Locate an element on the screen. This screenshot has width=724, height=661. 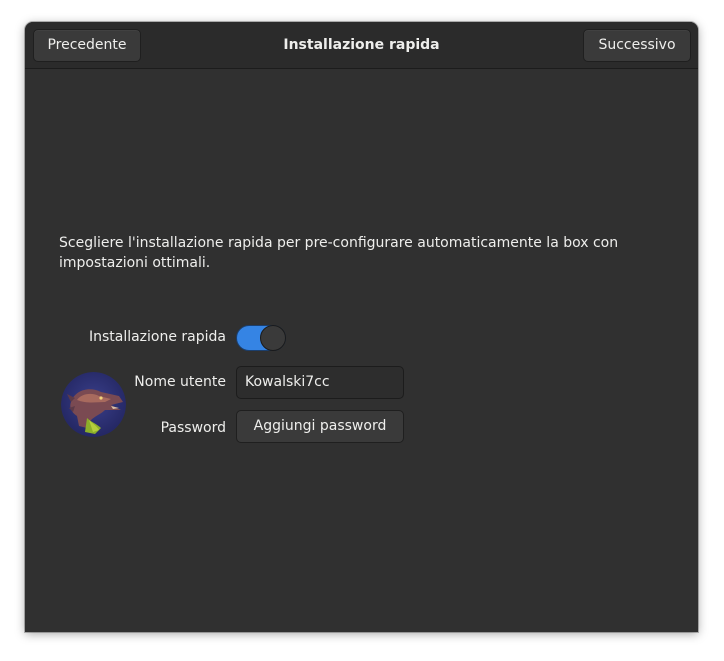
quick-install-label: Installazione rapida is located at coordinates (157, 337).